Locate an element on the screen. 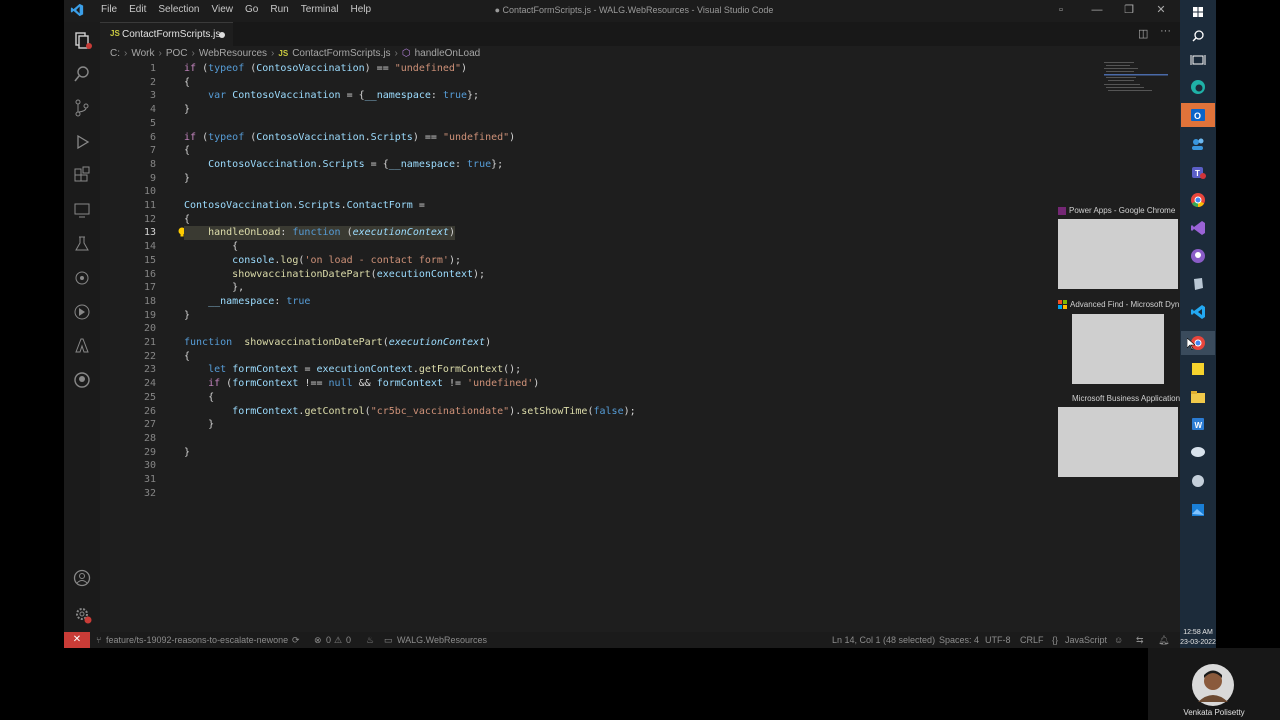  flame-icon: ♨ is located at coordinates (370, 640).